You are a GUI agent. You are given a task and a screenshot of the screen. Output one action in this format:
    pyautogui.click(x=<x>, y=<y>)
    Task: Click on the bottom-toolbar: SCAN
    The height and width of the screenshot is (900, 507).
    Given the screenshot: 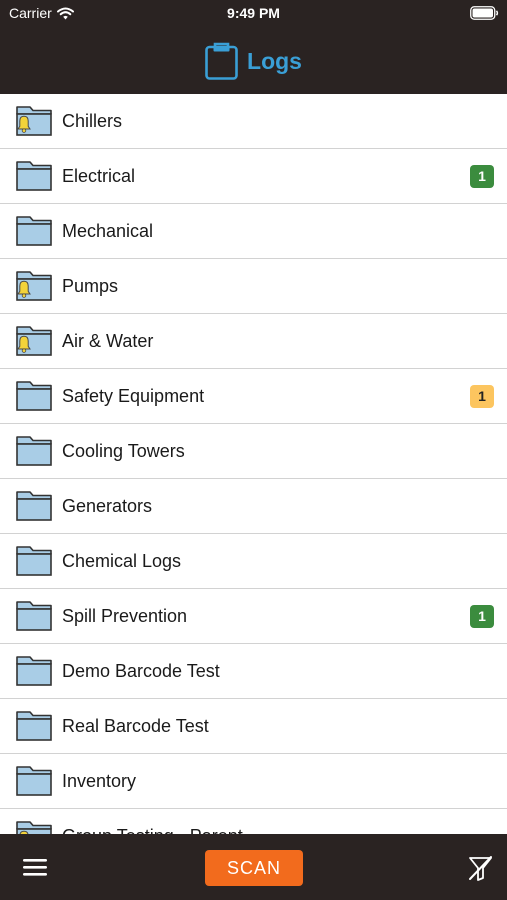 What is the action you would take?
    pyautogui.click(x=253, y=867)
    